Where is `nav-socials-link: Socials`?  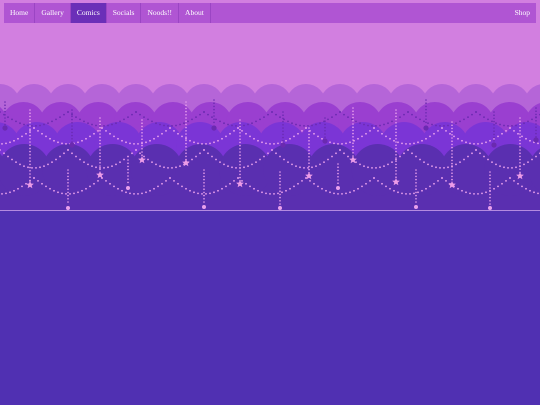 nav-socials-link: Socials is located at coordinates (124, 13).